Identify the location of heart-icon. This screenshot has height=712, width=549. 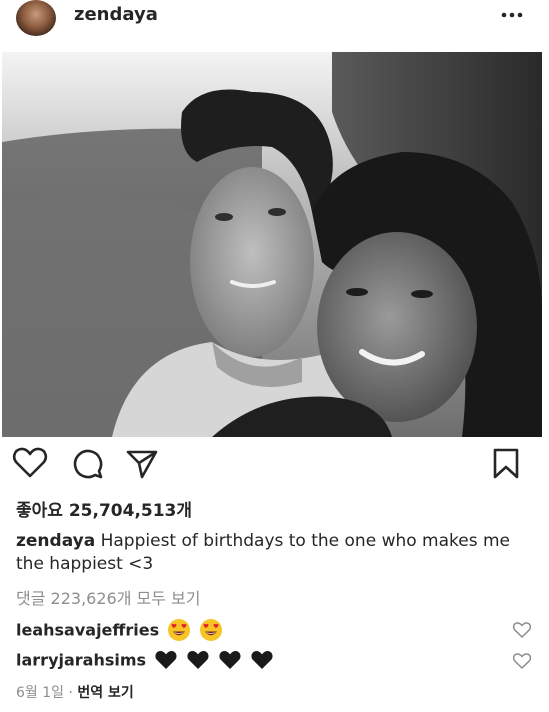
(30, 463).